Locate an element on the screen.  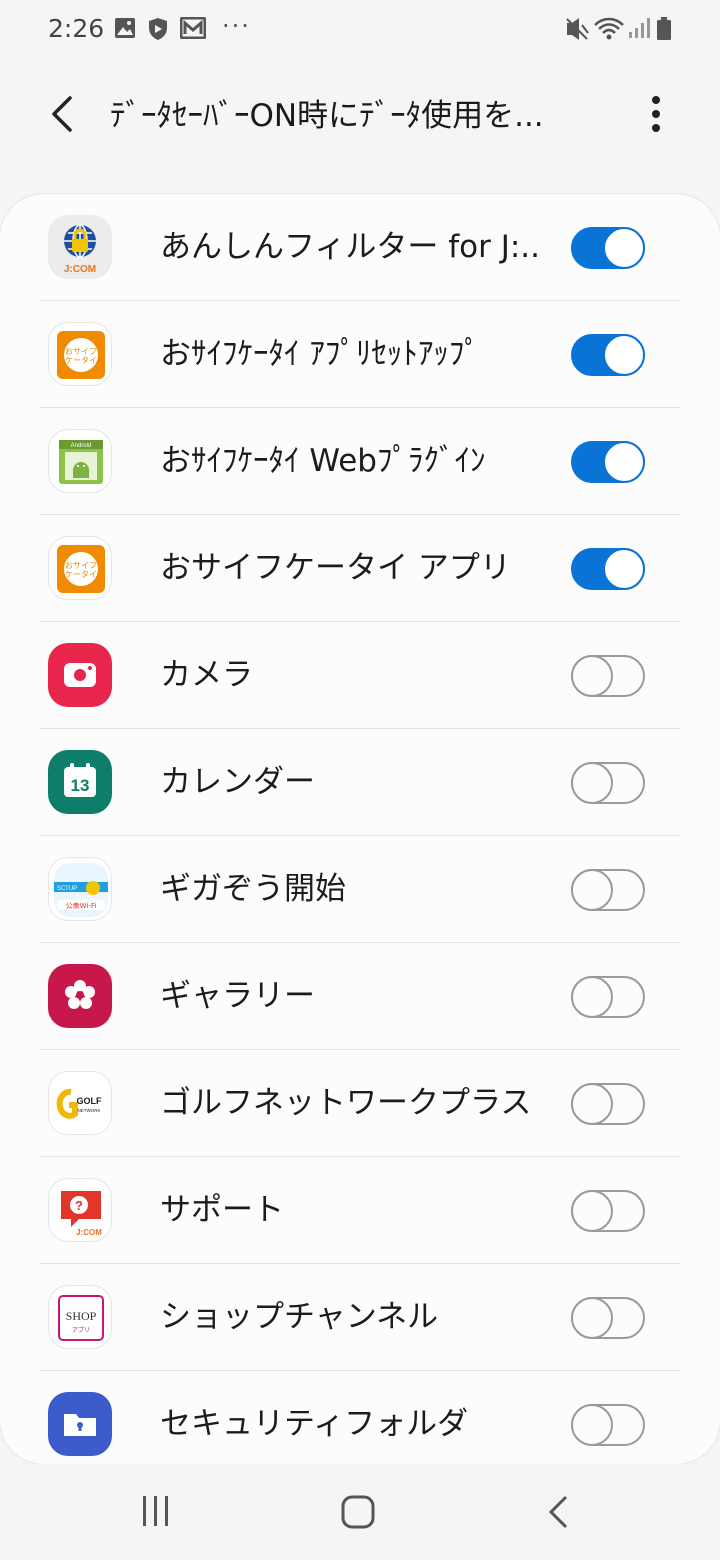
calendar-icon: 13 is located at coordinates (80, 782).